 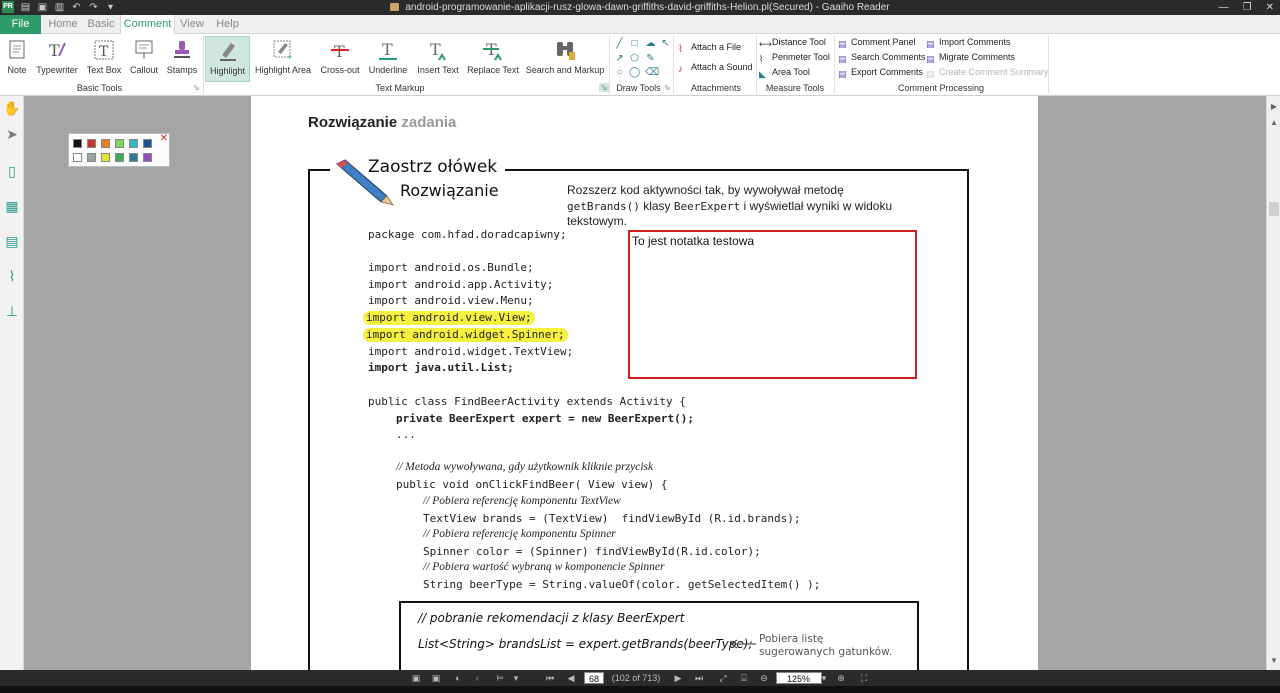 What do you see at coordinates (619, 43) in the screenshot?
I see `line-icon: ╱` at bounding box center [619, 43].